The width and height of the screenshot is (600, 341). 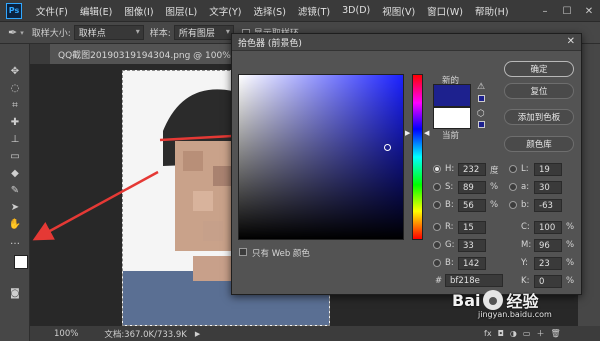 What do you see at coordinates (548, 227) in the screenshot?
I see `c-field: 100` at bounding box center [548, 227].